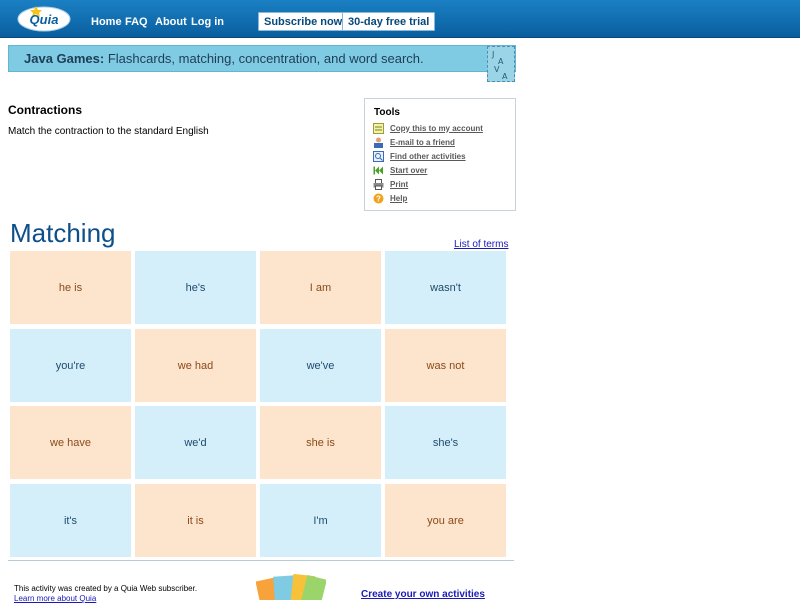 The width and height of the screenshot is (800, 603). Describe the element at coordinates (445, 520) in the screenshot. I see `match-card: you are` at that location.